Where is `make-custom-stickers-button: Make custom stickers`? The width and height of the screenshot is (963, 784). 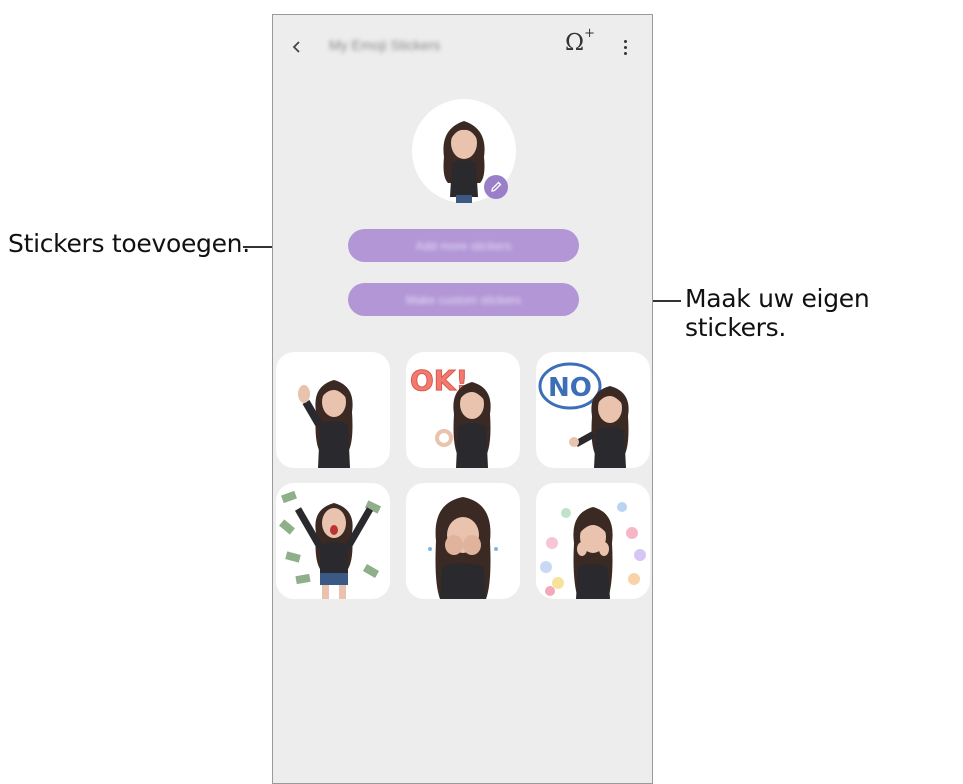
make-custom-stickers-button: Make custom stickers is located at coordinates (463, 299).